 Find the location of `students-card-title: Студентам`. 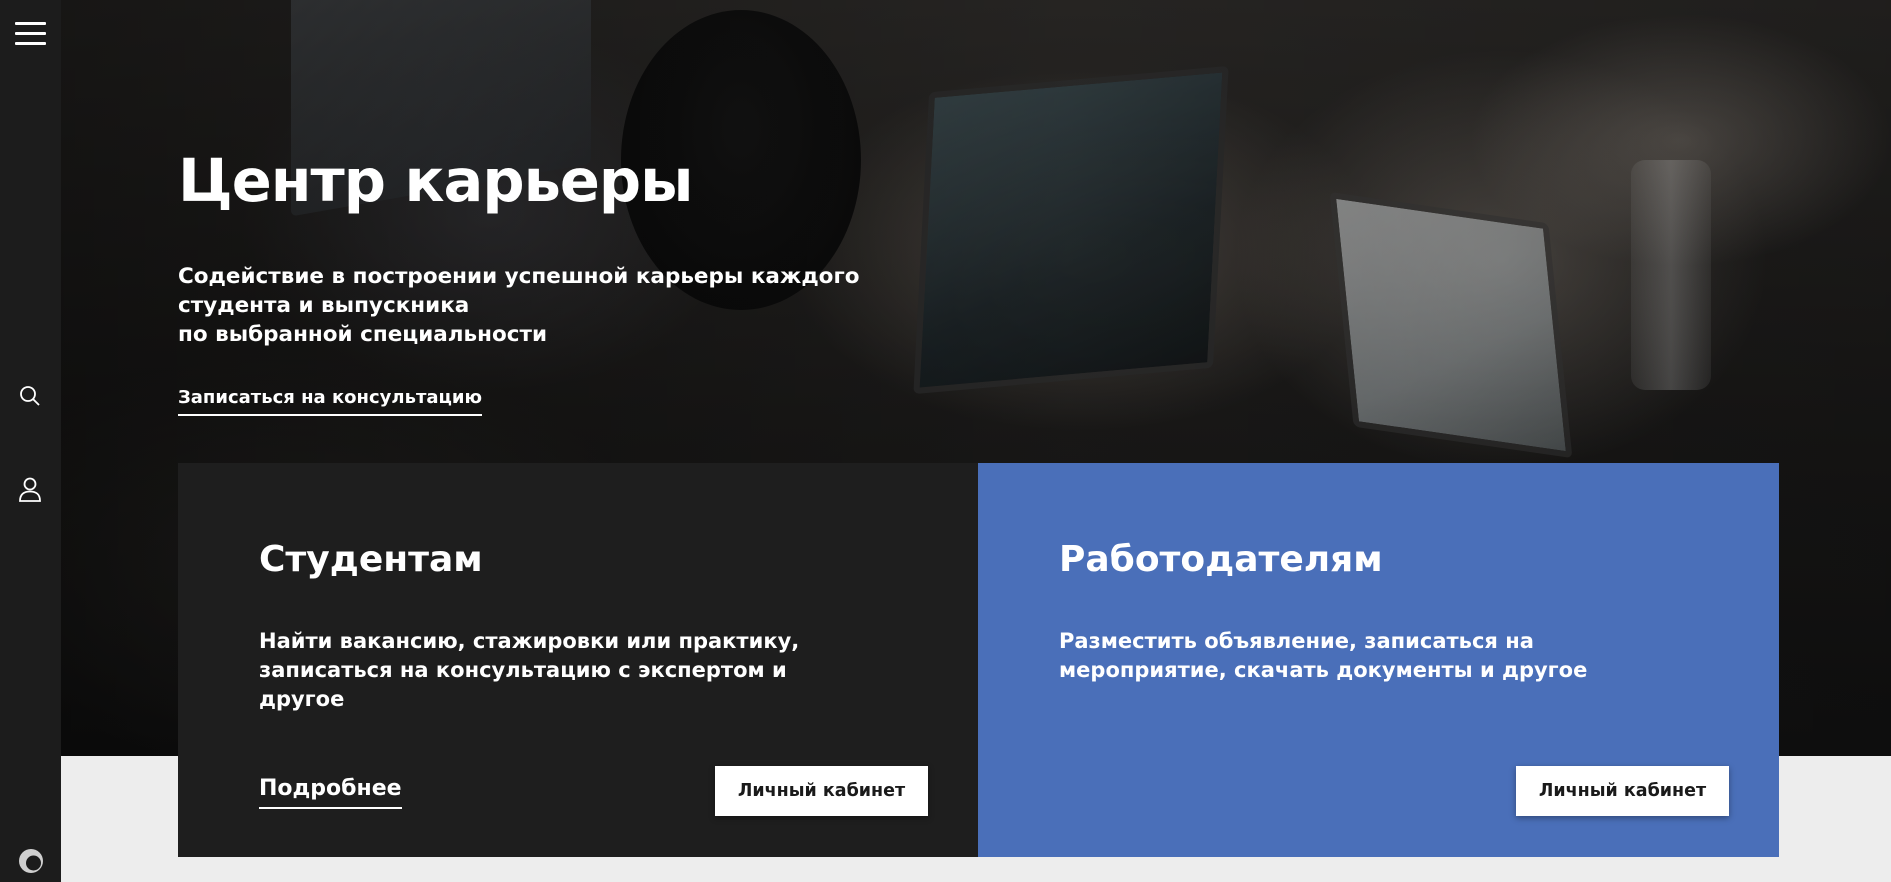

students-card-title: Студентам is located at coordinates (371, 559).